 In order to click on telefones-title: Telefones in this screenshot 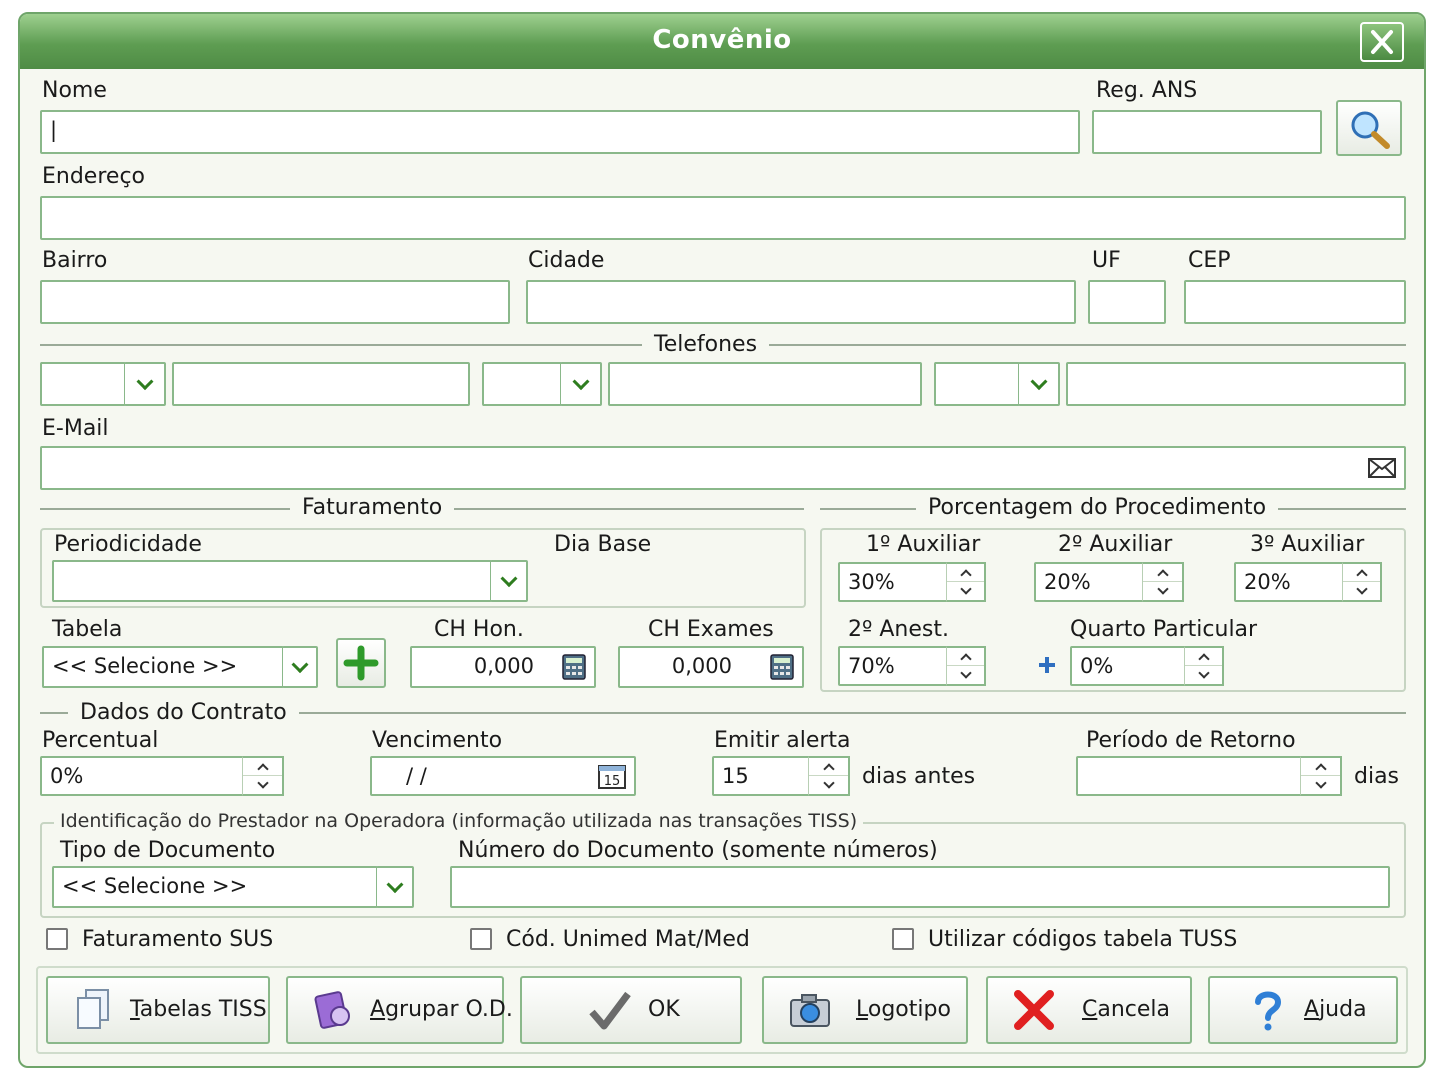, I will do `click(706, 344)`.